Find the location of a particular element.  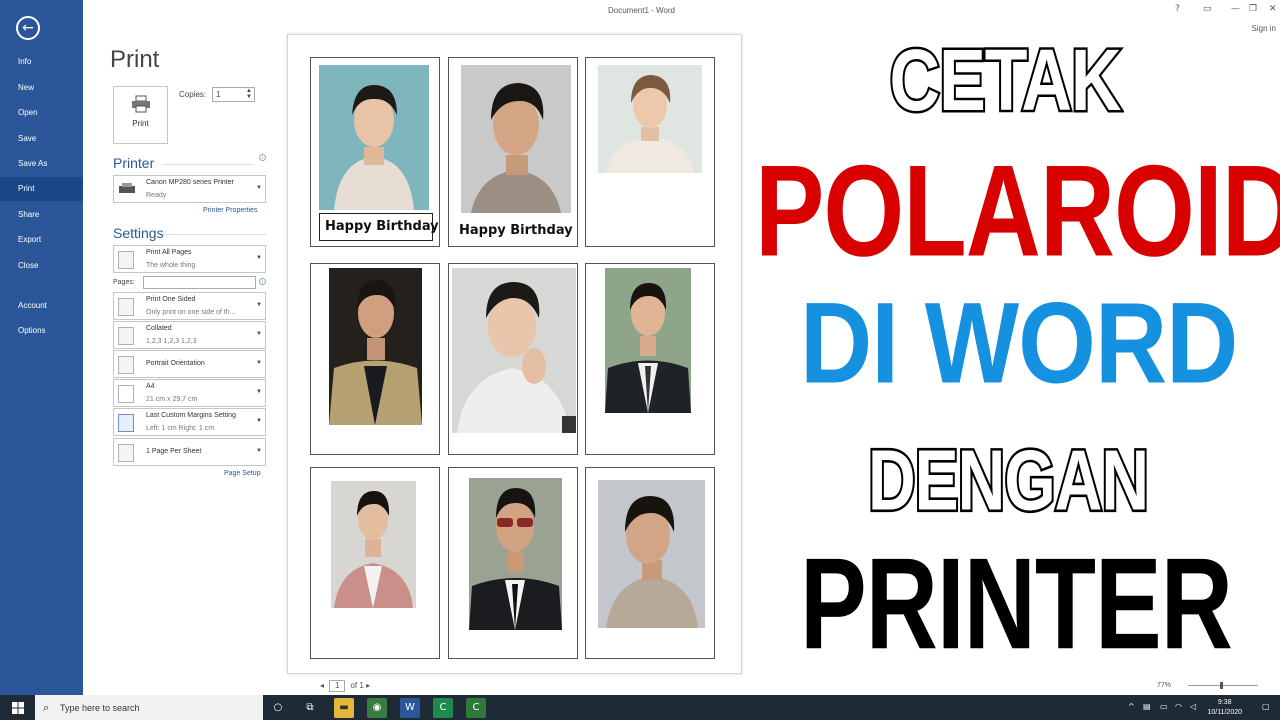

window-title: Document1 - Word is located at coordinates (641, 10).